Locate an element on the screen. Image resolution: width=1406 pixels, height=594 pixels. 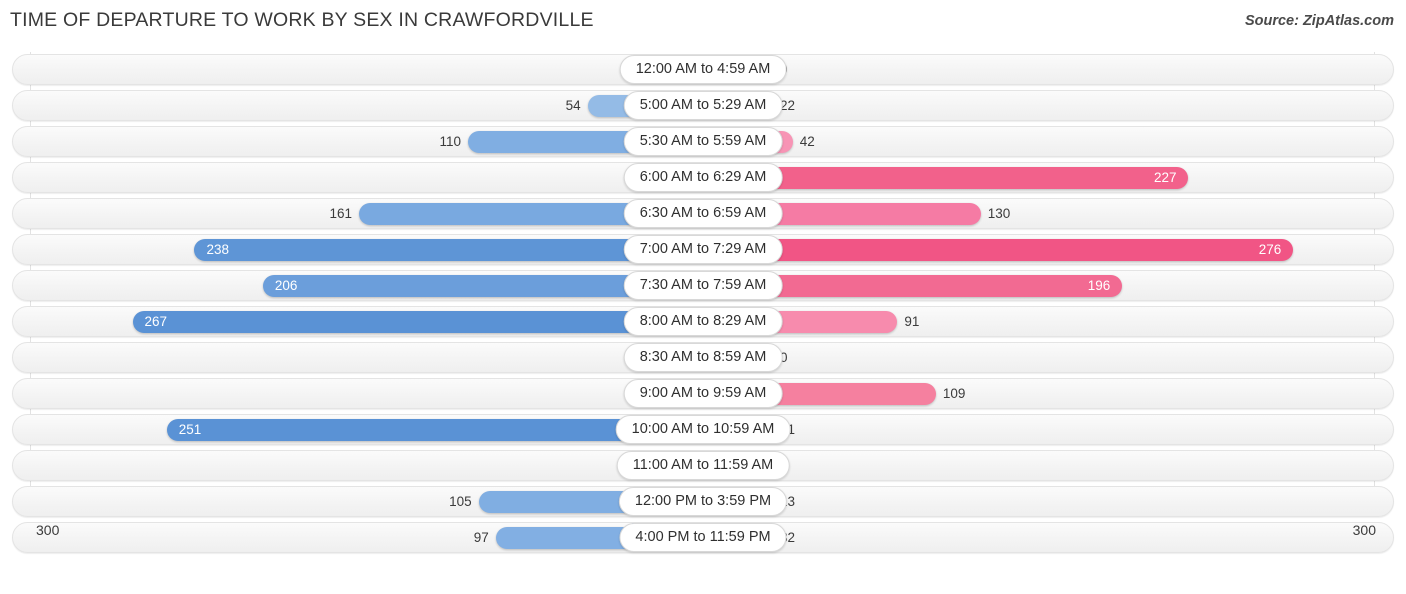
row-bars: 105 13 12:00 PM to 3:59 PM is located at coordinates (703, 502).